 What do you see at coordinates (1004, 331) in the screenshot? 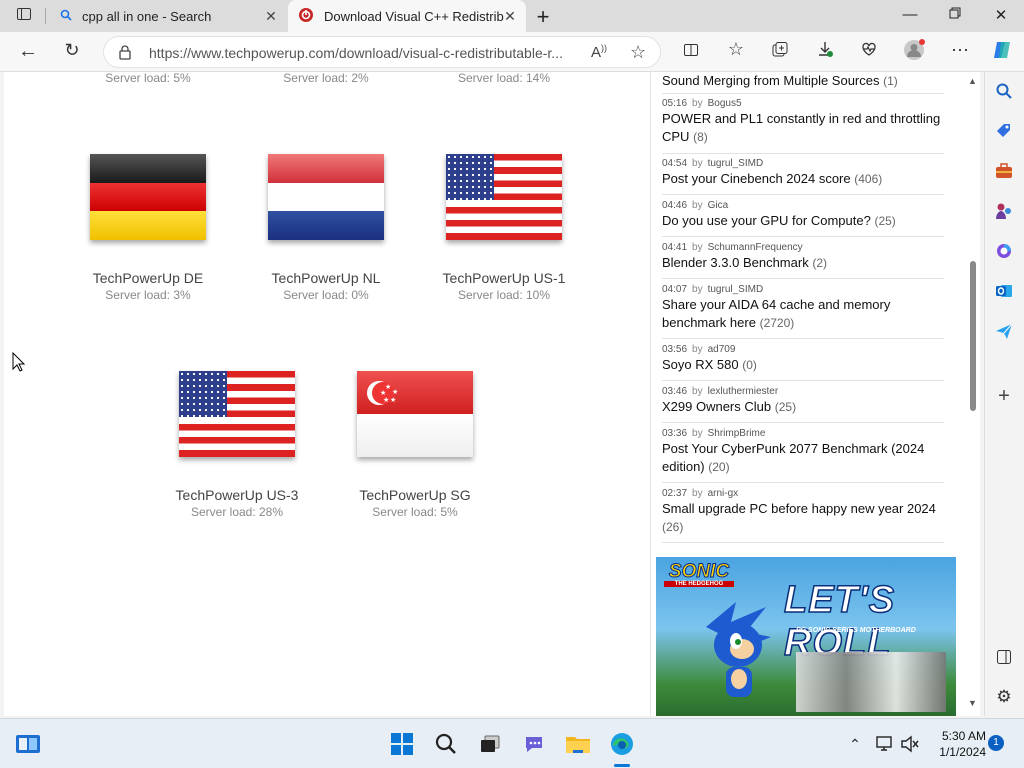
I see `send-icon` at bounding box center [1004, 331].